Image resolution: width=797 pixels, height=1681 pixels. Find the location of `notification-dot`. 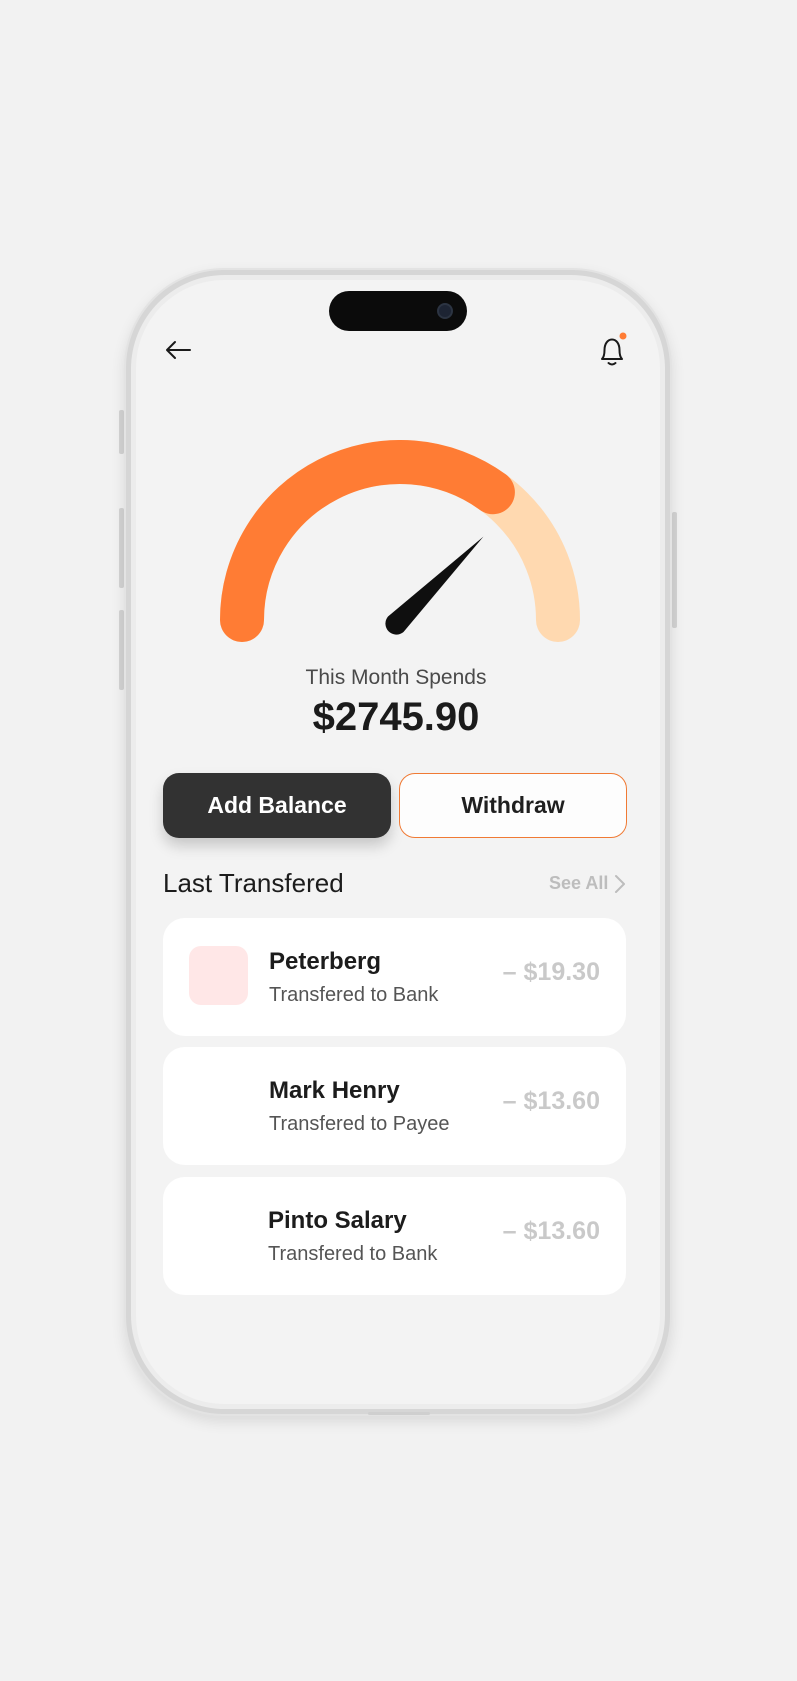

notification-dot is located at coordinates (623, 336).